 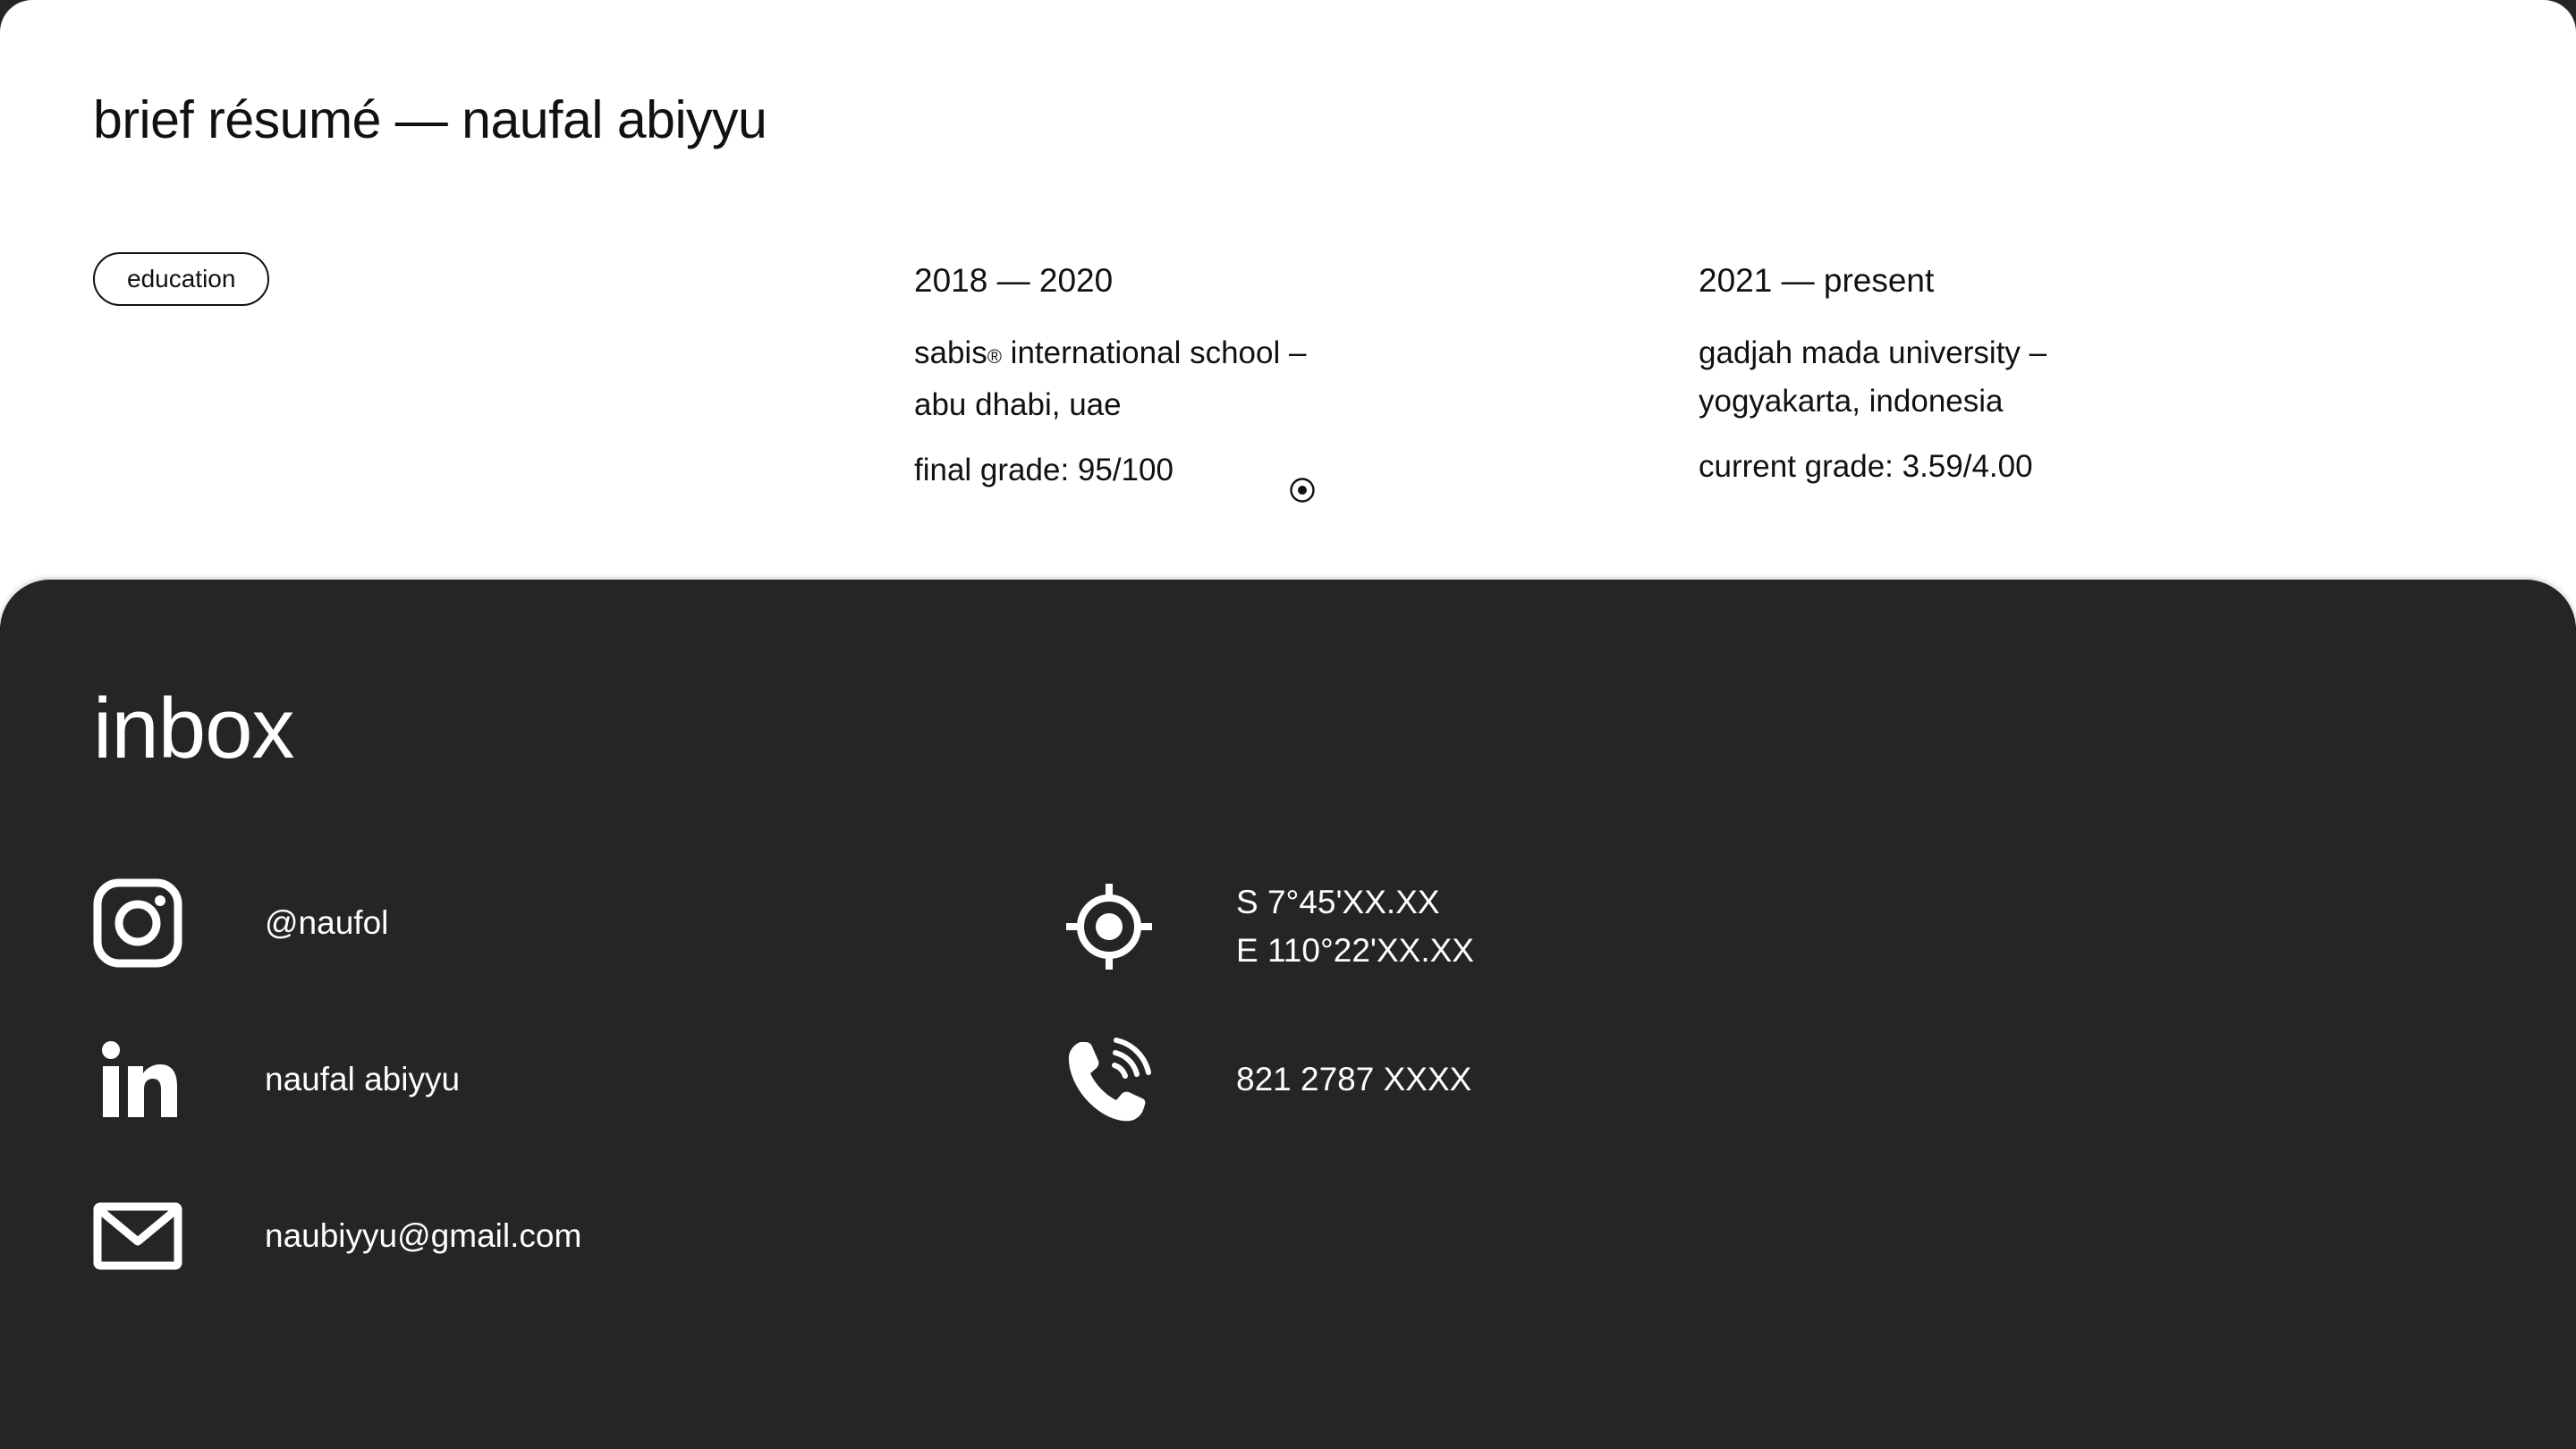 What do you see at coordinates (363, 1079) in the screenshot?
I see `linkedin-name: naufal abiyyu` at bounding box center [363, 1079].